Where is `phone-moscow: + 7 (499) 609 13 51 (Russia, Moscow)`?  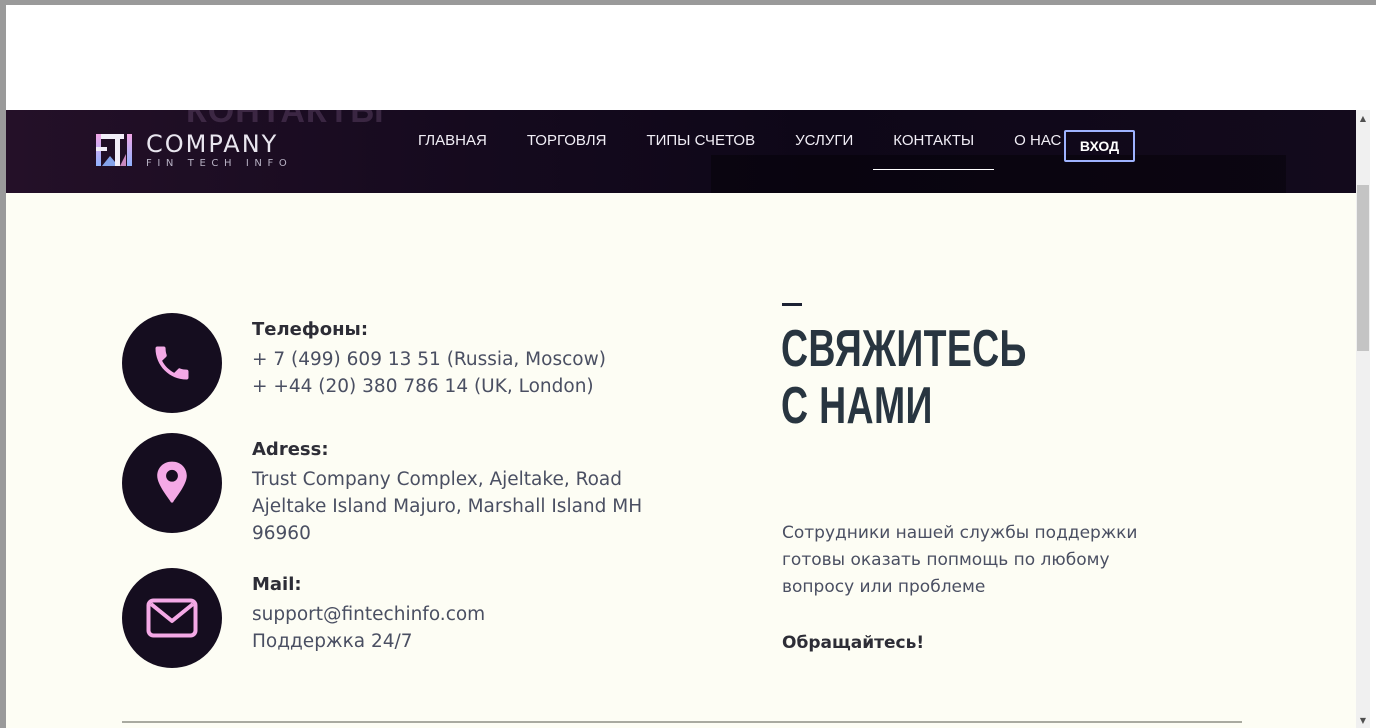 phone-moscow: + 7 (499) 609 13 51 (Russia, Moscow) is located at coordinates (429, 359).